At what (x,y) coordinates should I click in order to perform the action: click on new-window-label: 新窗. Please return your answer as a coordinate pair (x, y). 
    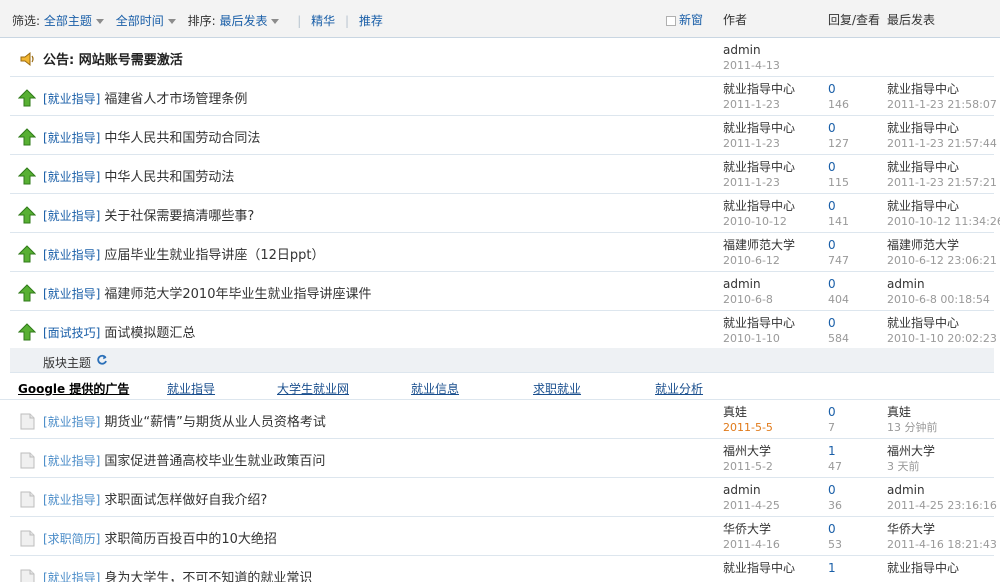
    Looking at the image, I should click on (691, 20).